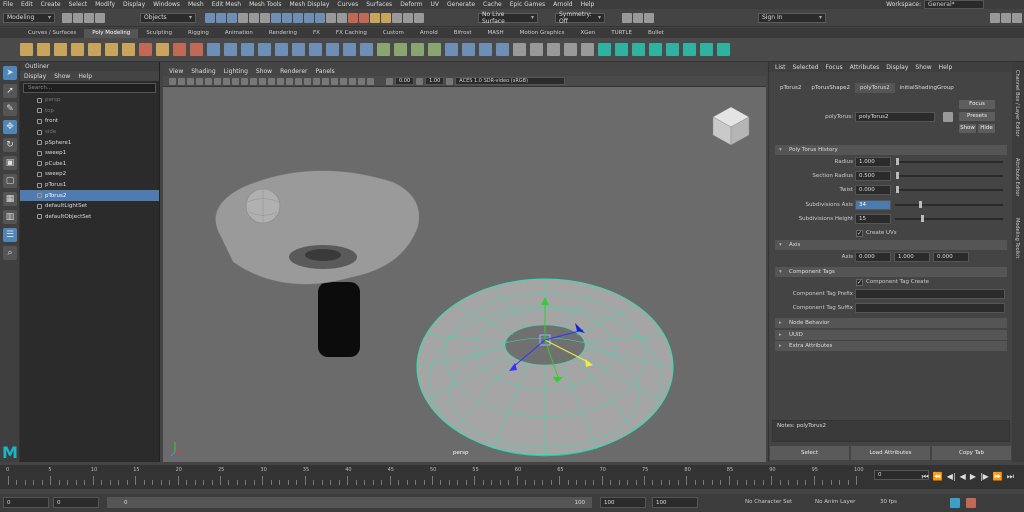 Image resolution: width=1024 pixels, height=512 pixels. I want to click on outliner-item: persp, so click(89, 100).